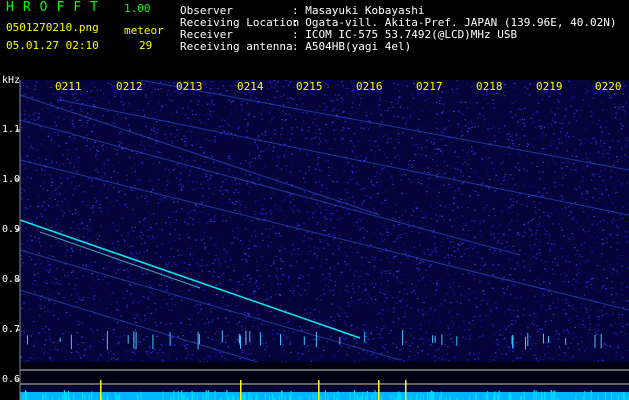 The image size is (629, 400). Describe the element at coordinates (11, 329) in the screenshot. I see `freq-tick-label: 0.7` at that location.